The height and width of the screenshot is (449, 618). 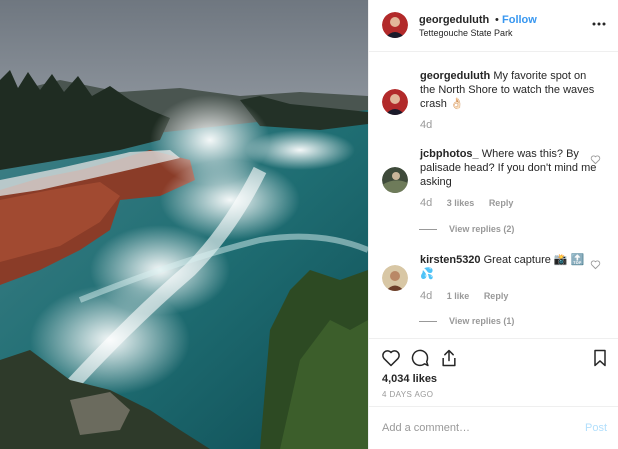 I want to click on location-link: Tettegouche State Park, so click(x=466, y=33).